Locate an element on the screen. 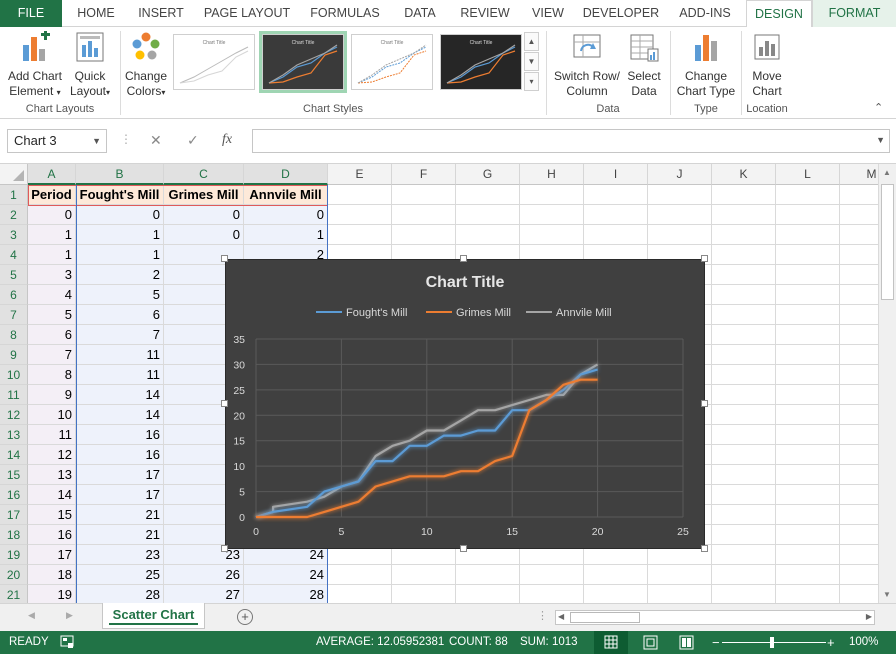  scroll-sheets-left-icon: ◀ is located at coordinates (31, 615).